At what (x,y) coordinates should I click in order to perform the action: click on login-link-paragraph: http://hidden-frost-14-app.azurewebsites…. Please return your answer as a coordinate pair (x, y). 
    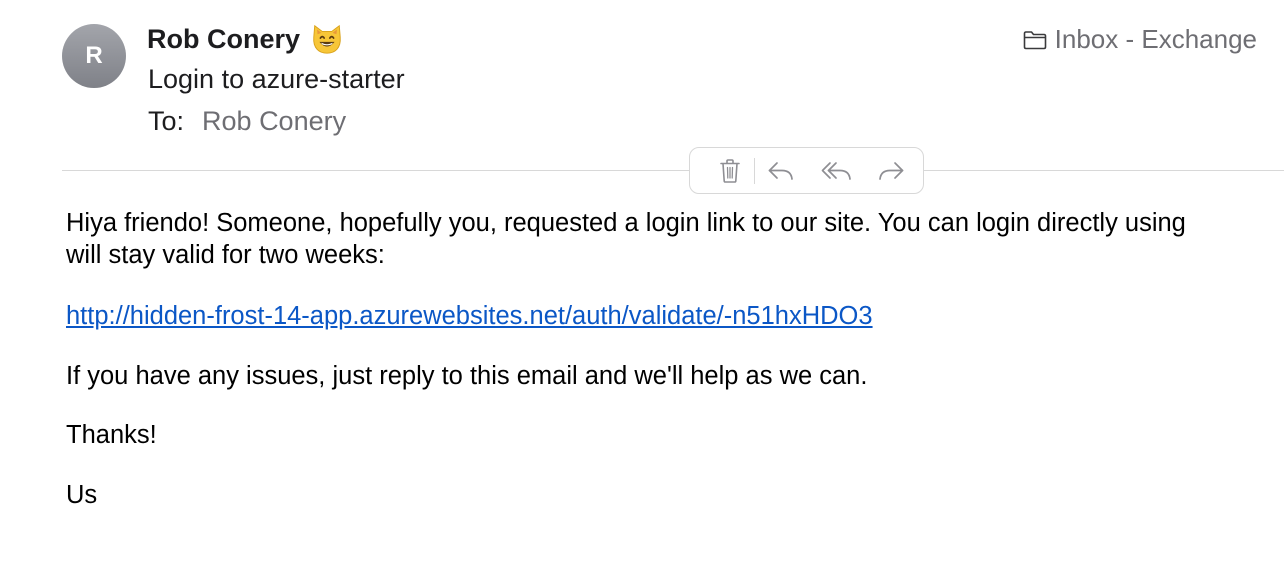
    Looking at the image, I should click on (675, 316).